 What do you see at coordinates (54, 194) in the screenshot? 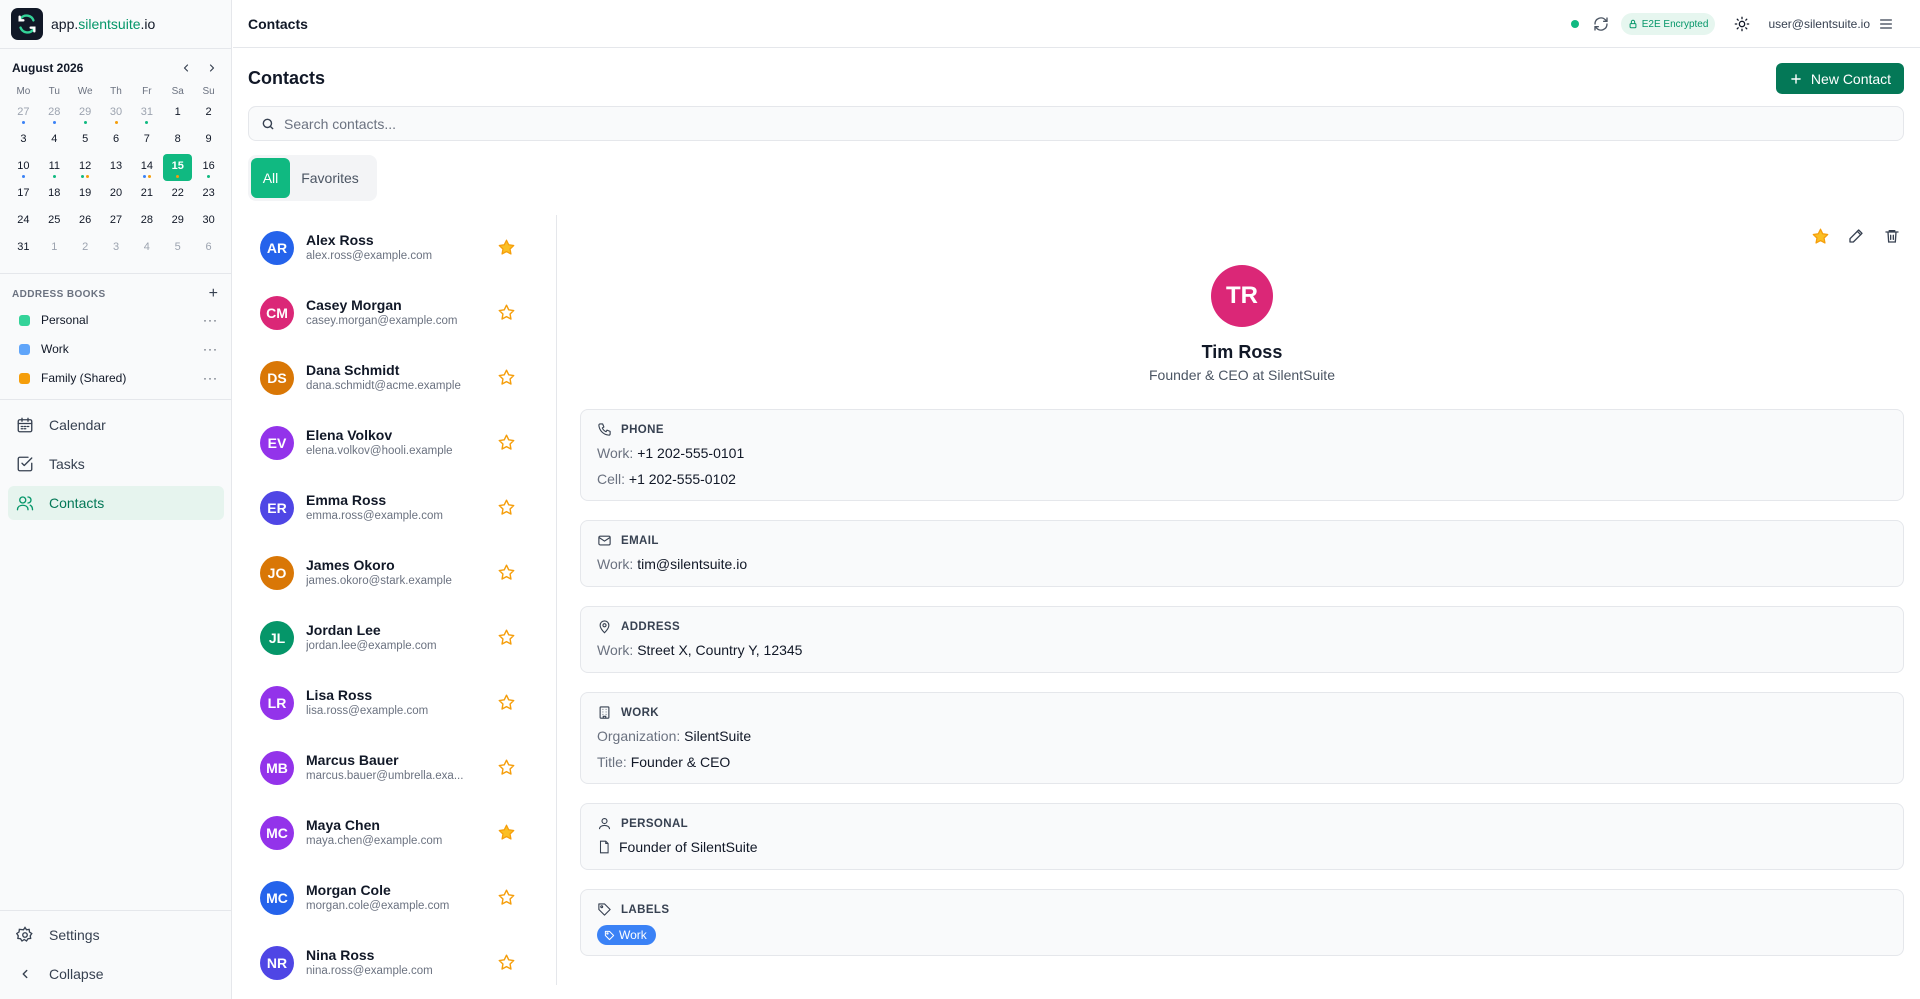
I see `calendar-day: 18` at bounding box center [54, 194].